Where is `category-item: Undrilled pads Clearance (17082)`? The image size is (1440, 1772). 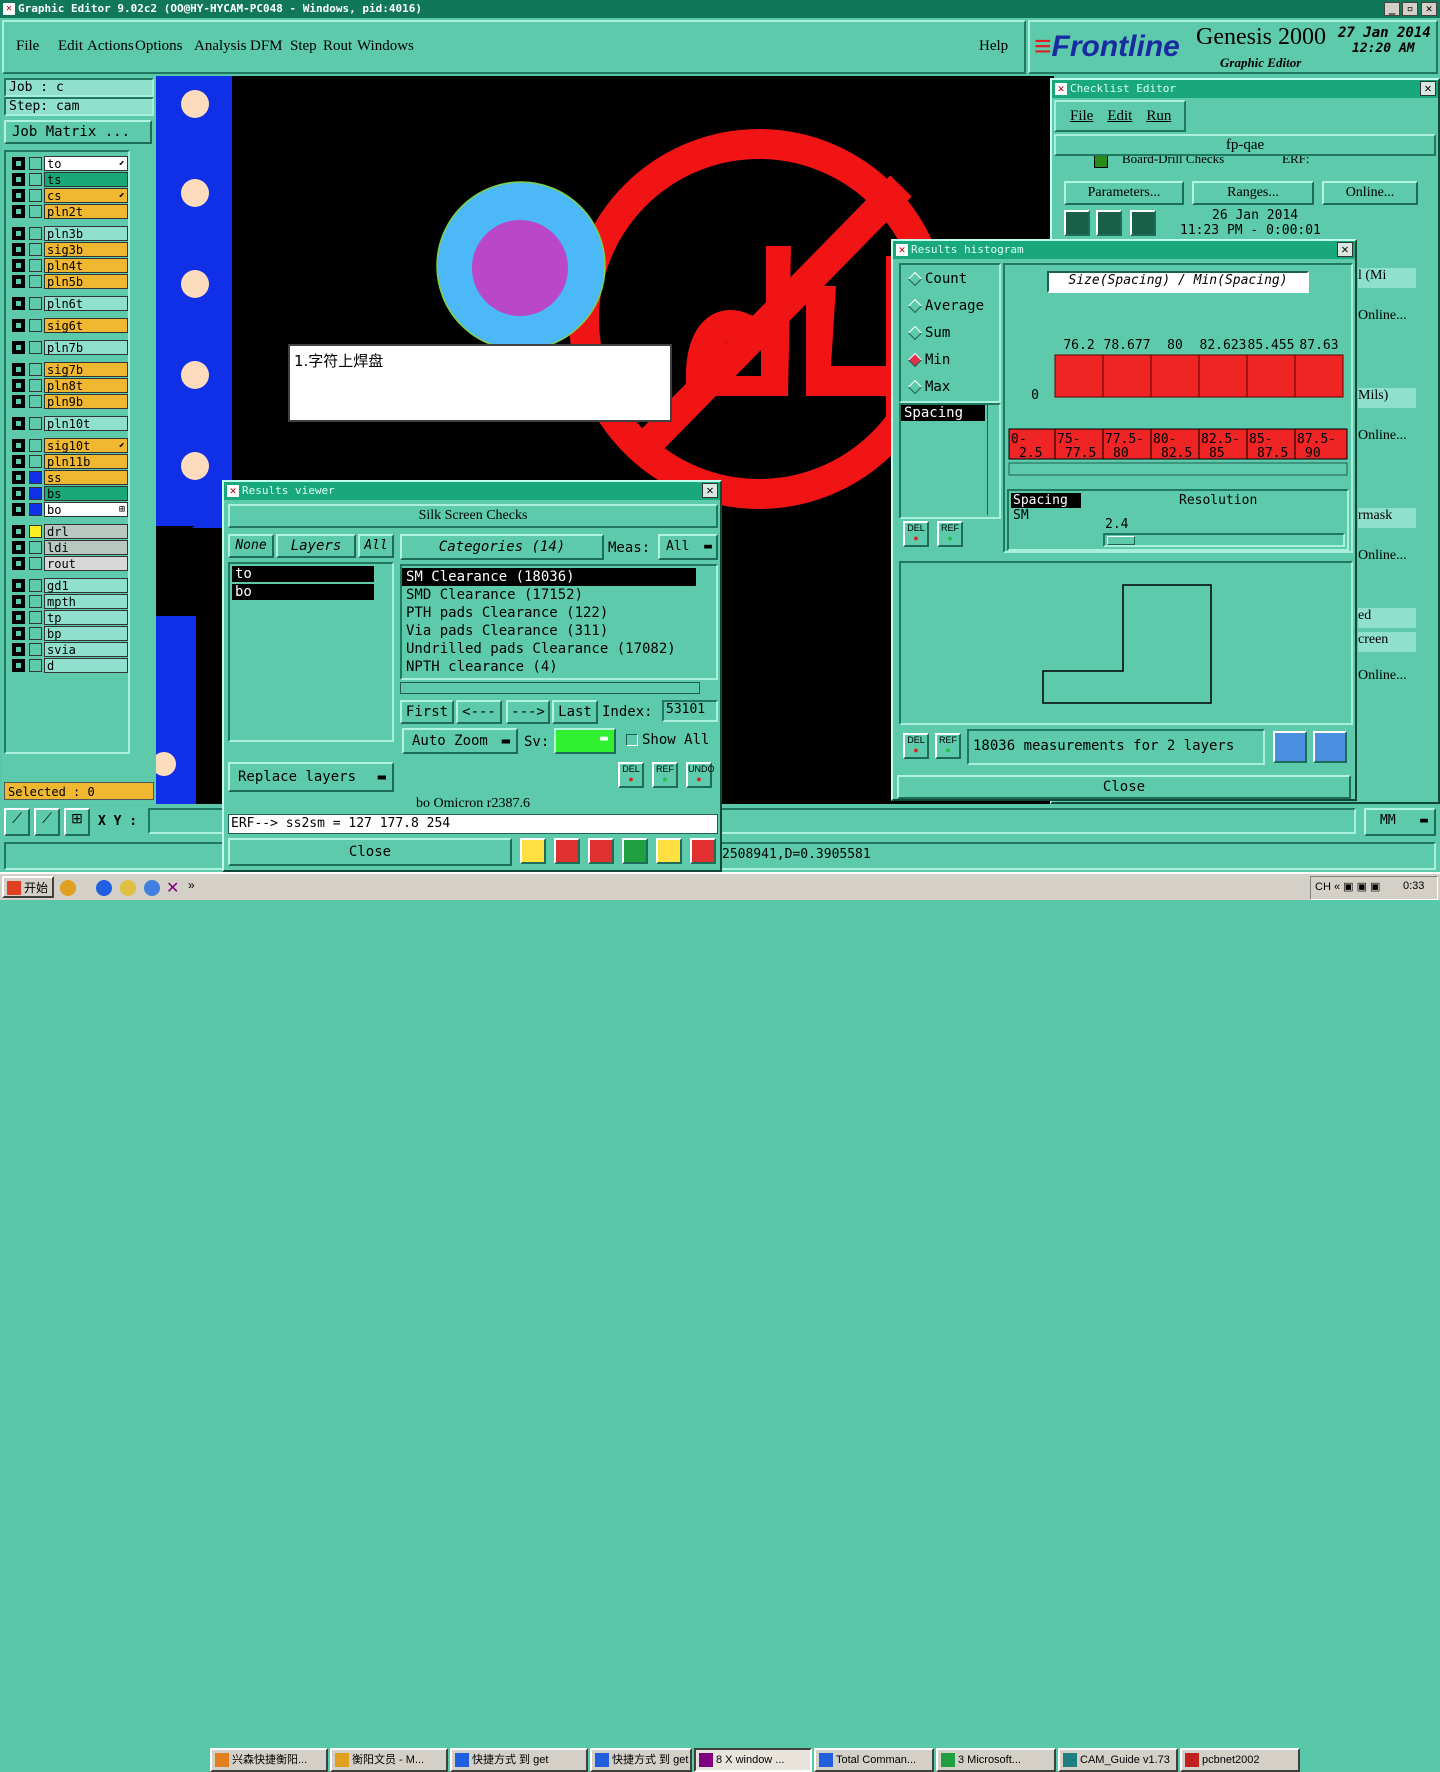 category-item: Undrilled pads Clearance (17082) is located at coordinates (559, 649).